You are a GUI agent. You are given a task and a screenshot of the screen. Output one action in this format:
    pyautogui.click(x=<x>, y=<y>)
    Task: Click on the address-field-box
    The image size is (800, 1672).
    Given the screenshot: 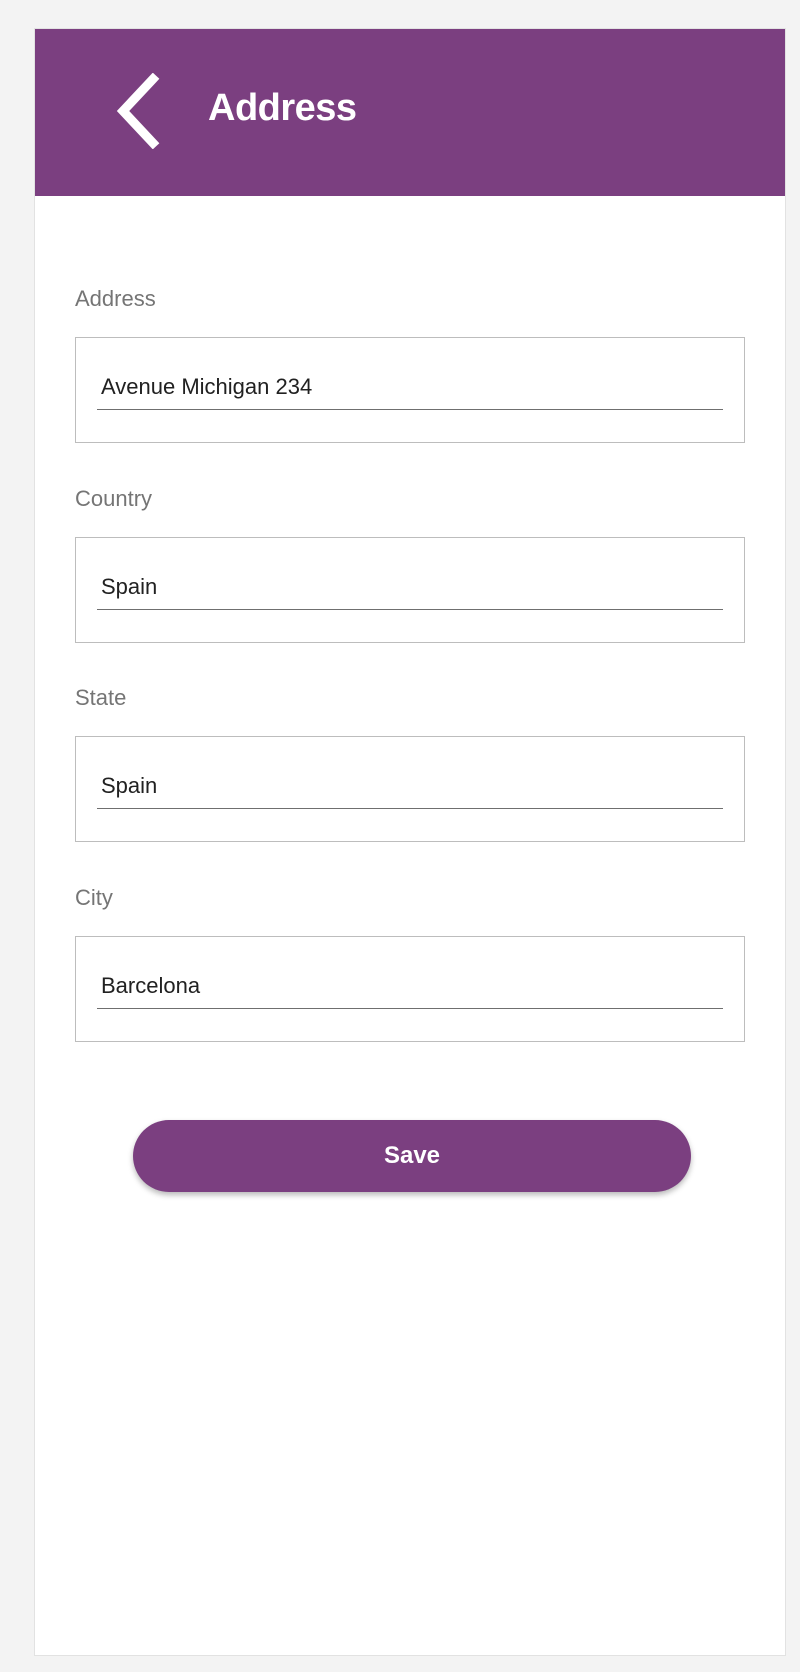 What is the action you would take?
    pyautogui.click(x=410, y=390)
    